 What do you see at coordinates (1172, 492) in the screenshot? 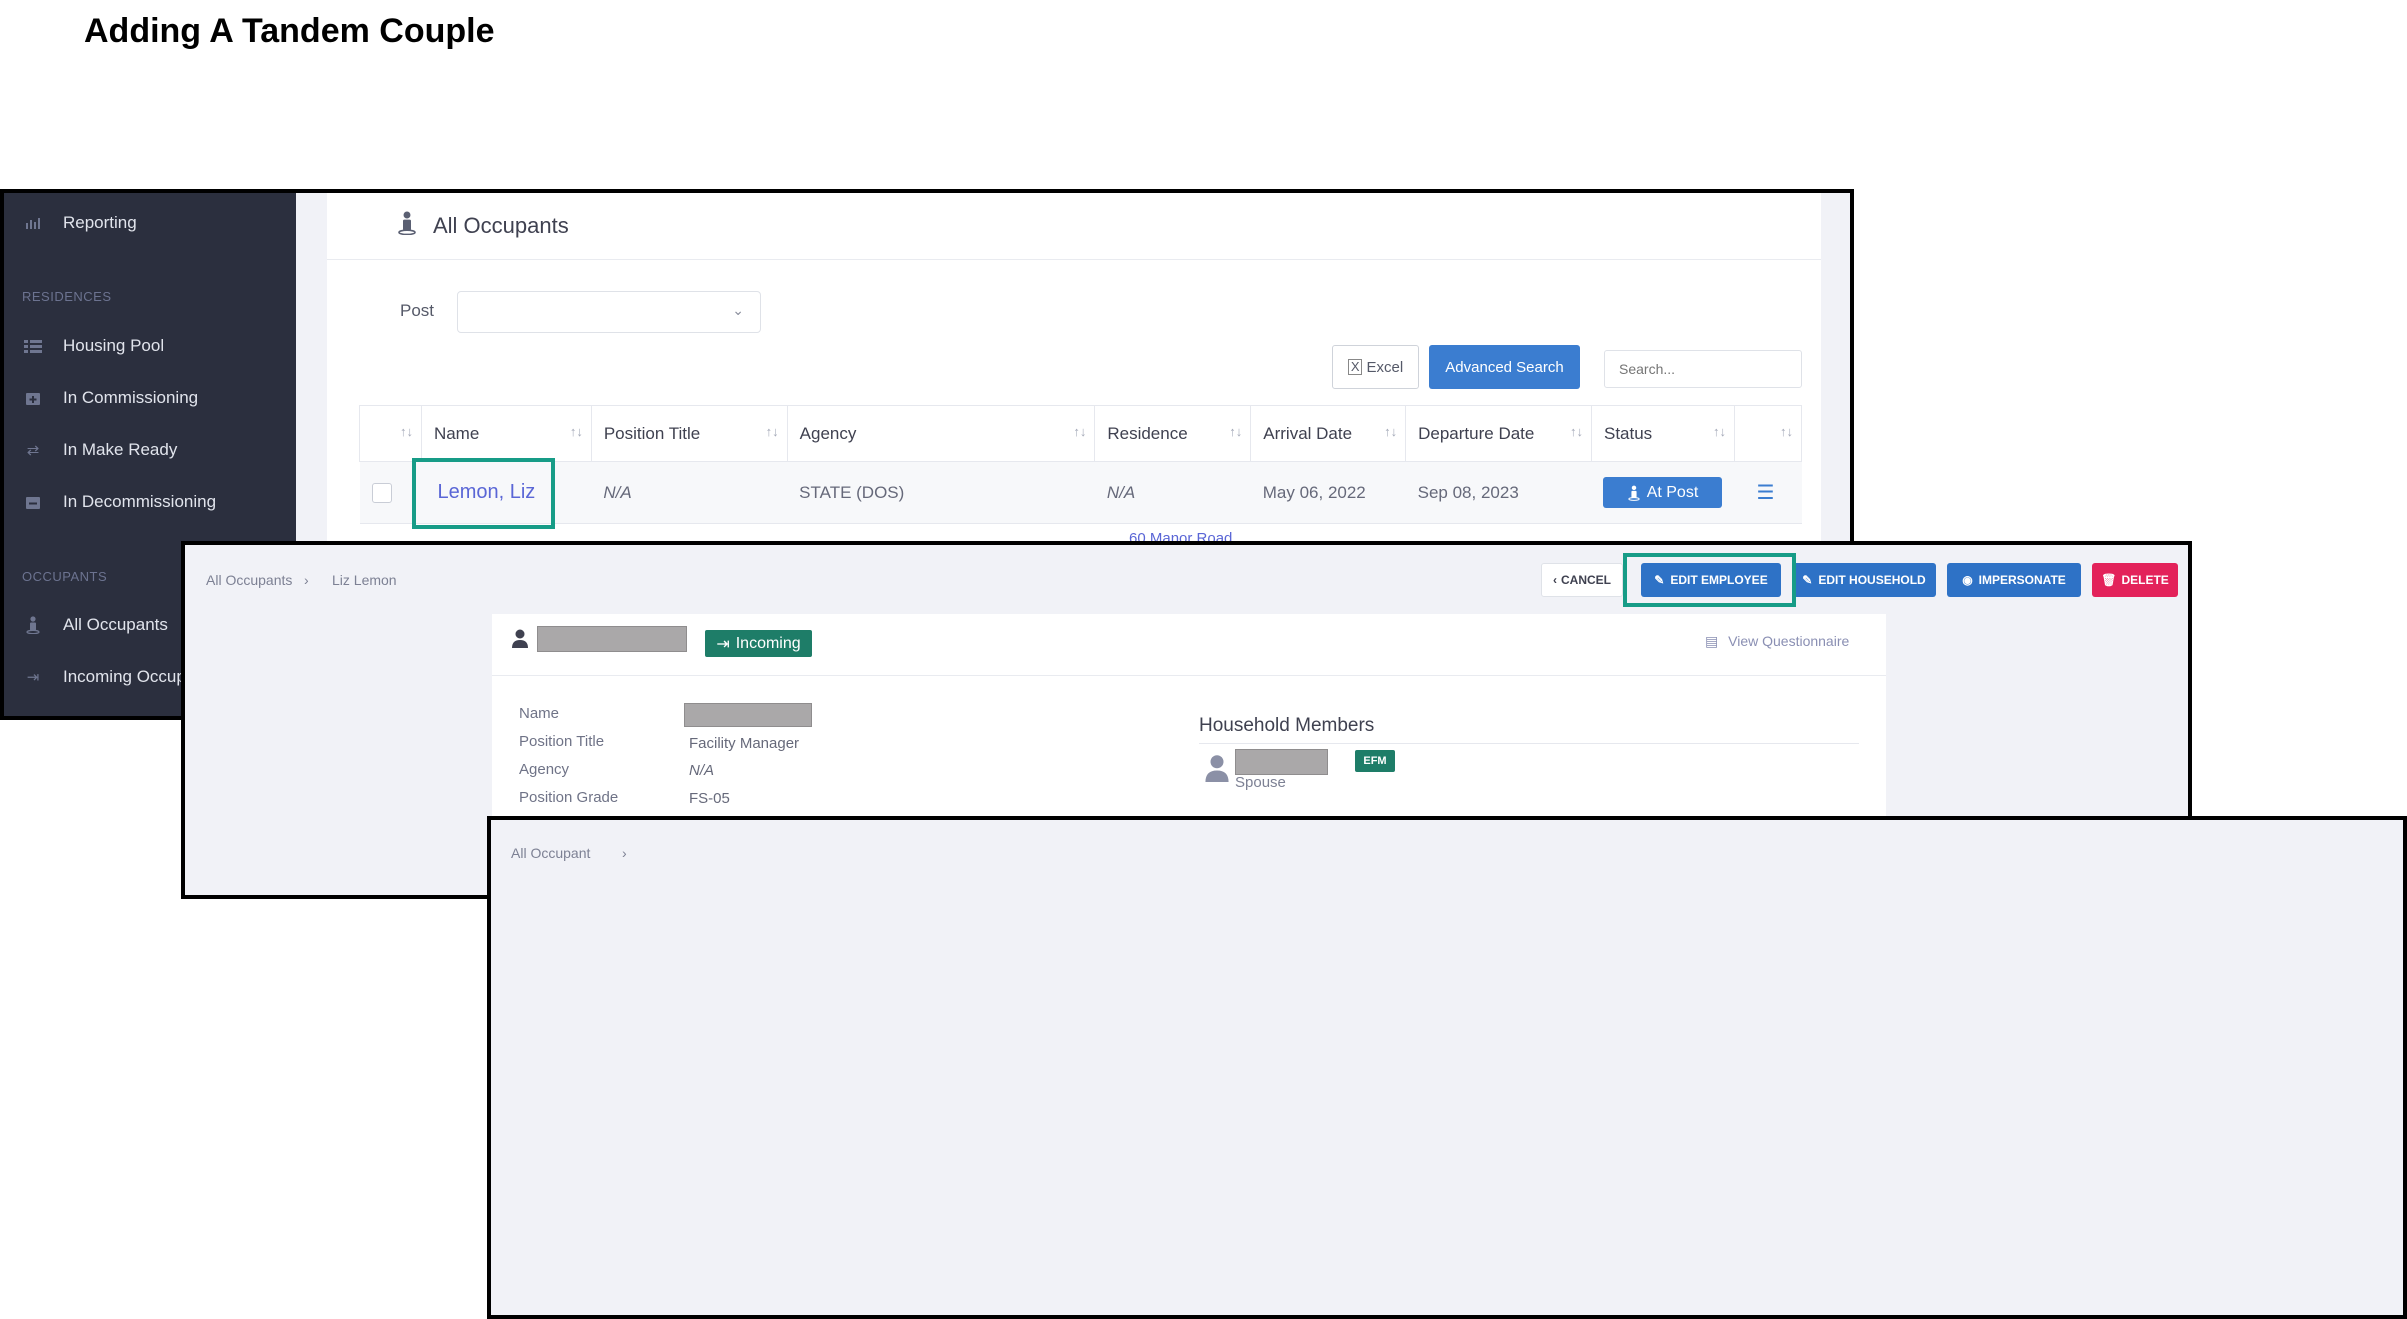
I see `residence-cell: N/A` at bounding box center [1172, 492].